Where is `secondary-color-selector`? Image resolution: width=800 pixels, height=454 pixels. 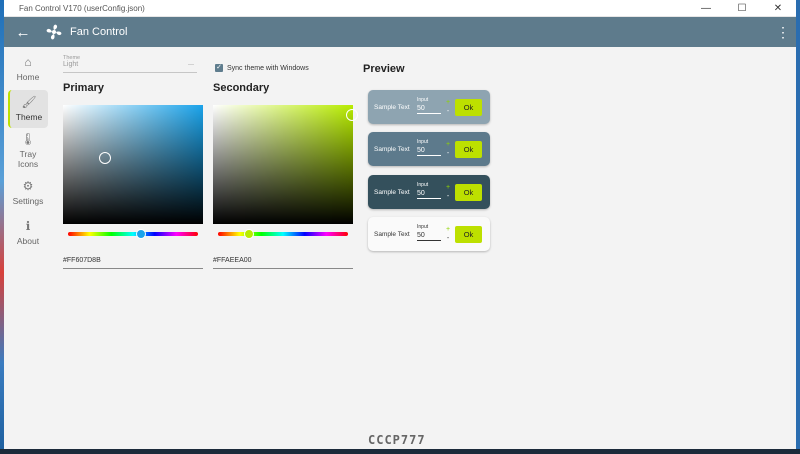
secondary-color-selector is located at coordinates (352, 115).